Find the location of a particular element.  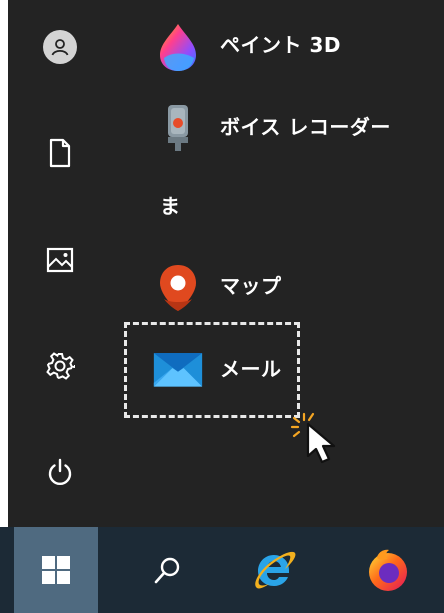

settings-gear-icon is located at coordinates (60, 366).